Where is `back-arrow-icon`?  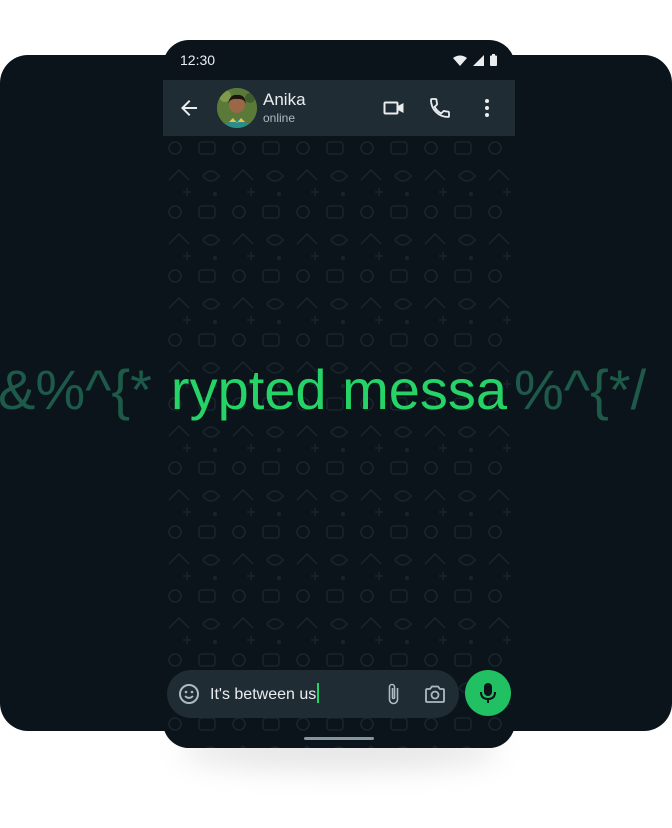
back-arrow-icon is located at coordinates (189, 108).